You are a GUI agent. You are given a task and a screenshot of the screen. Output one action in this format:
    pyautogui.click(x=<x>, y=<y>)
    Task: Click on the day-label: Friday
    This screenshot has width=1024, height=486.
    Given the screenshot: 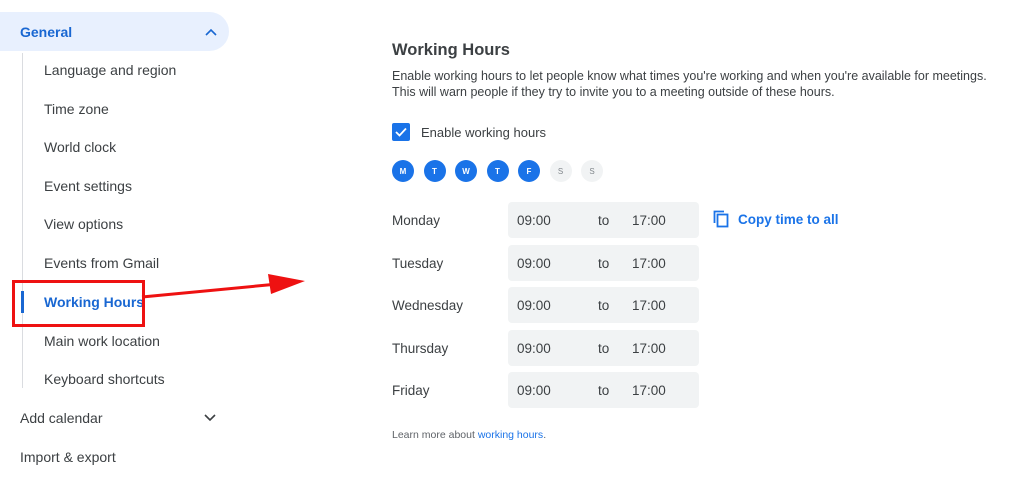 What is the action you would take?
    pyautogui.click(x=411, y=390)
    